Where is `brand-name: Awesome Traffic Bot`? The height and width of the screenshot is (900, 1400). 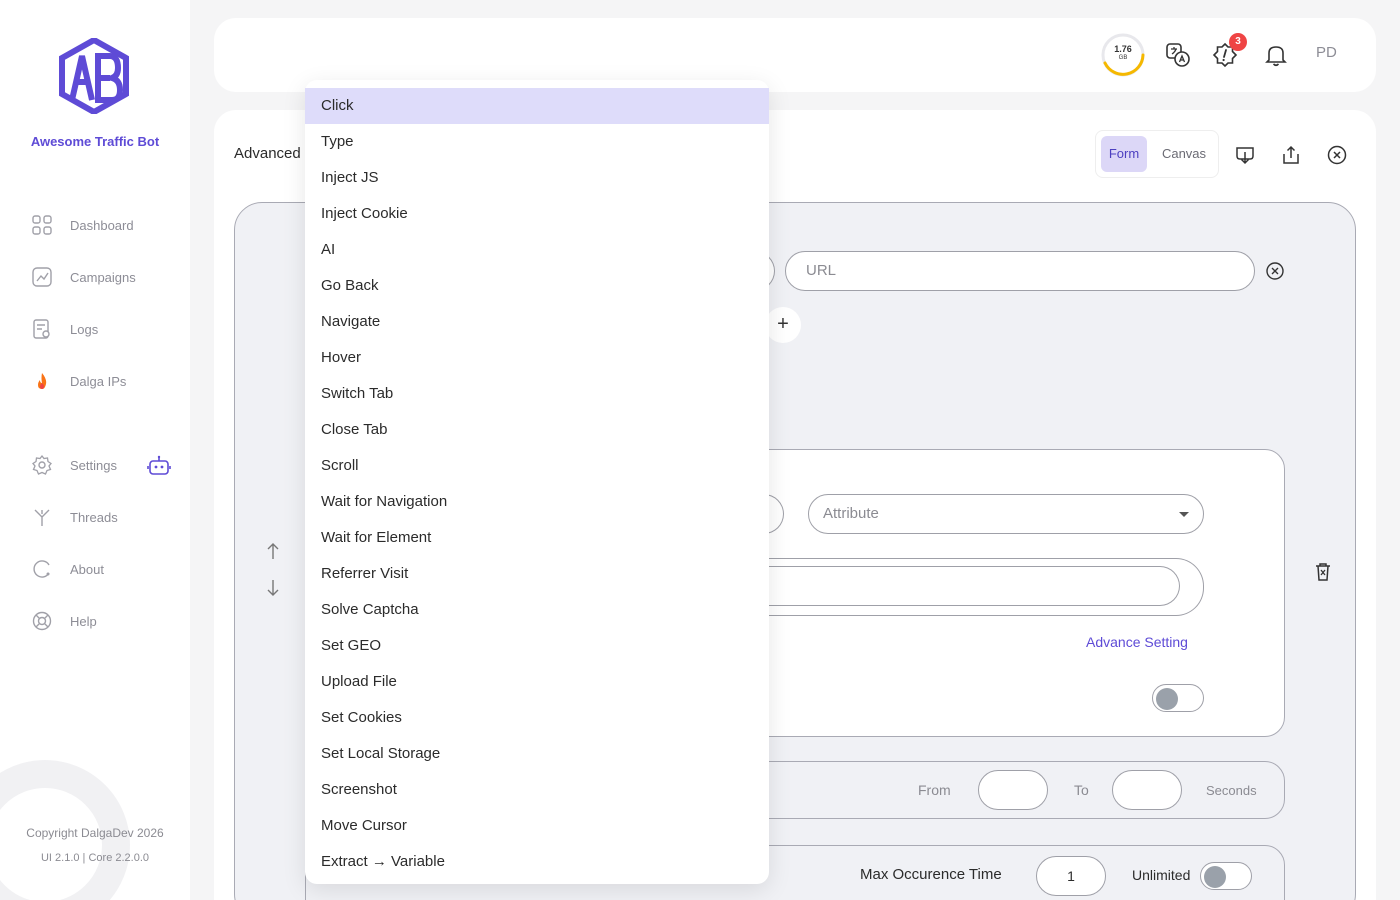 brand-name: Awesome Traffic Bot is located at coordinates (95, 141).